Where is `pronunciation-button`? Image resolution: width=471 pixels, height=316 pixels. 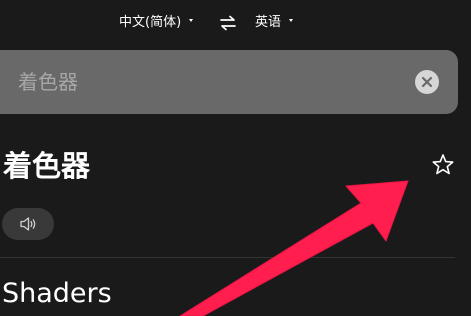
pronunciation-button is located at coordinates (28, 224).